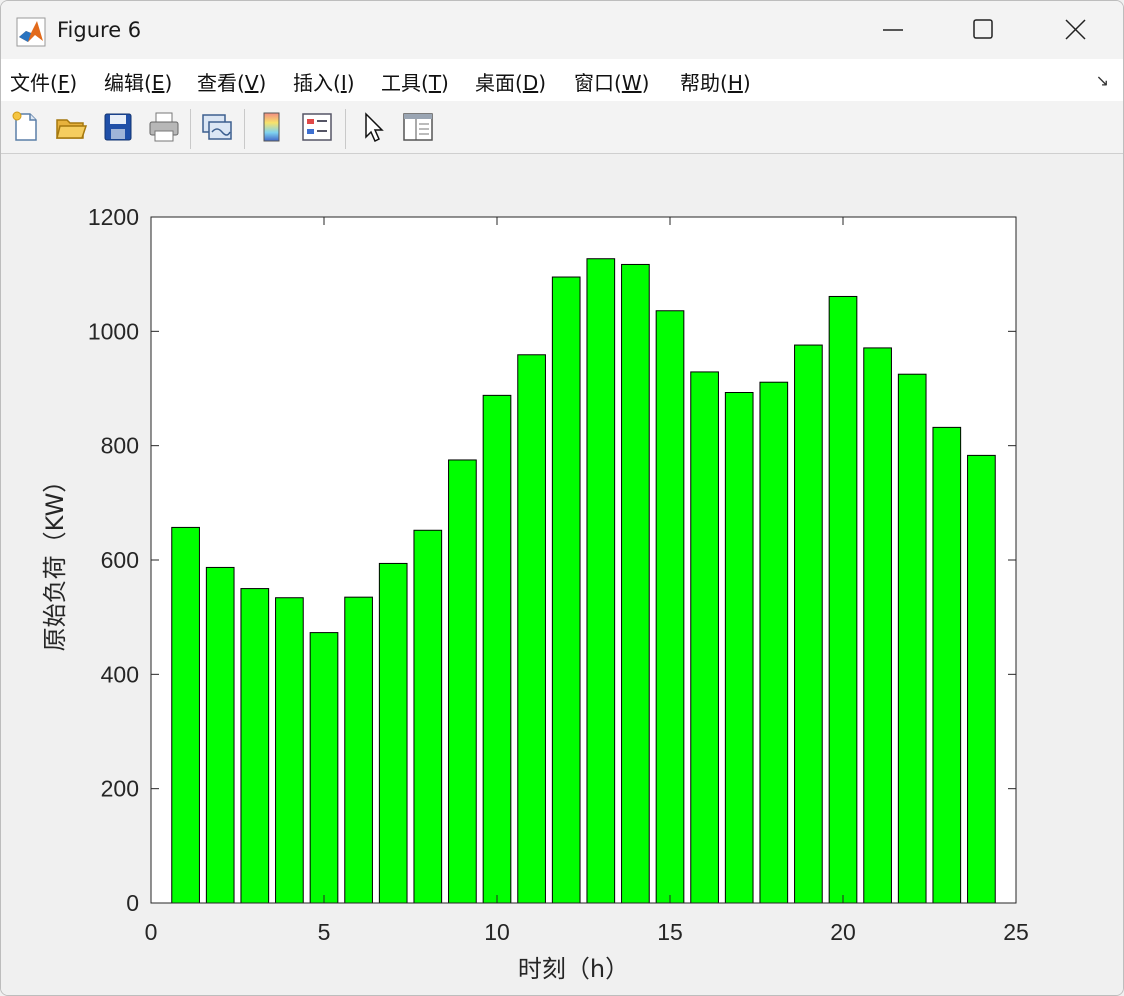  Describe the element at coordinates (164, 127) in the screenshot. I see `print-icon` at that location.